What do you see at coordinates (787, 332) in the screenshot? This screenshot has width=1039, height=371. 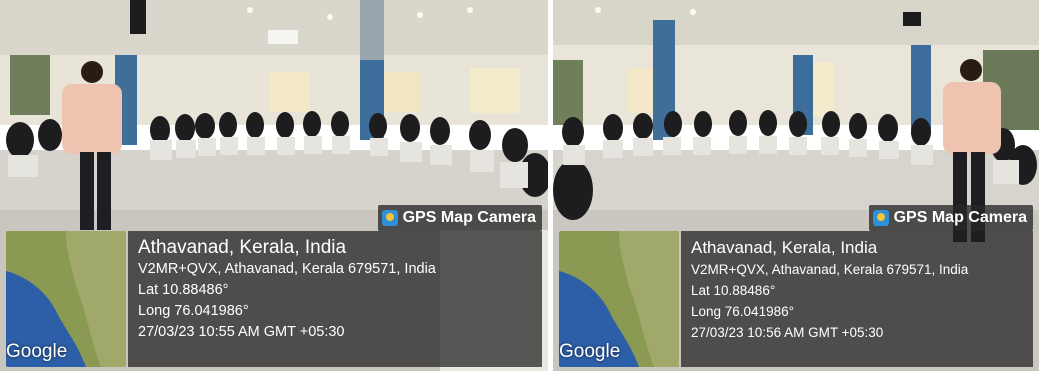 I see `timestamp: 27/03/23 10:56 AM GMT +05:30` at bounding box center [787, 332].